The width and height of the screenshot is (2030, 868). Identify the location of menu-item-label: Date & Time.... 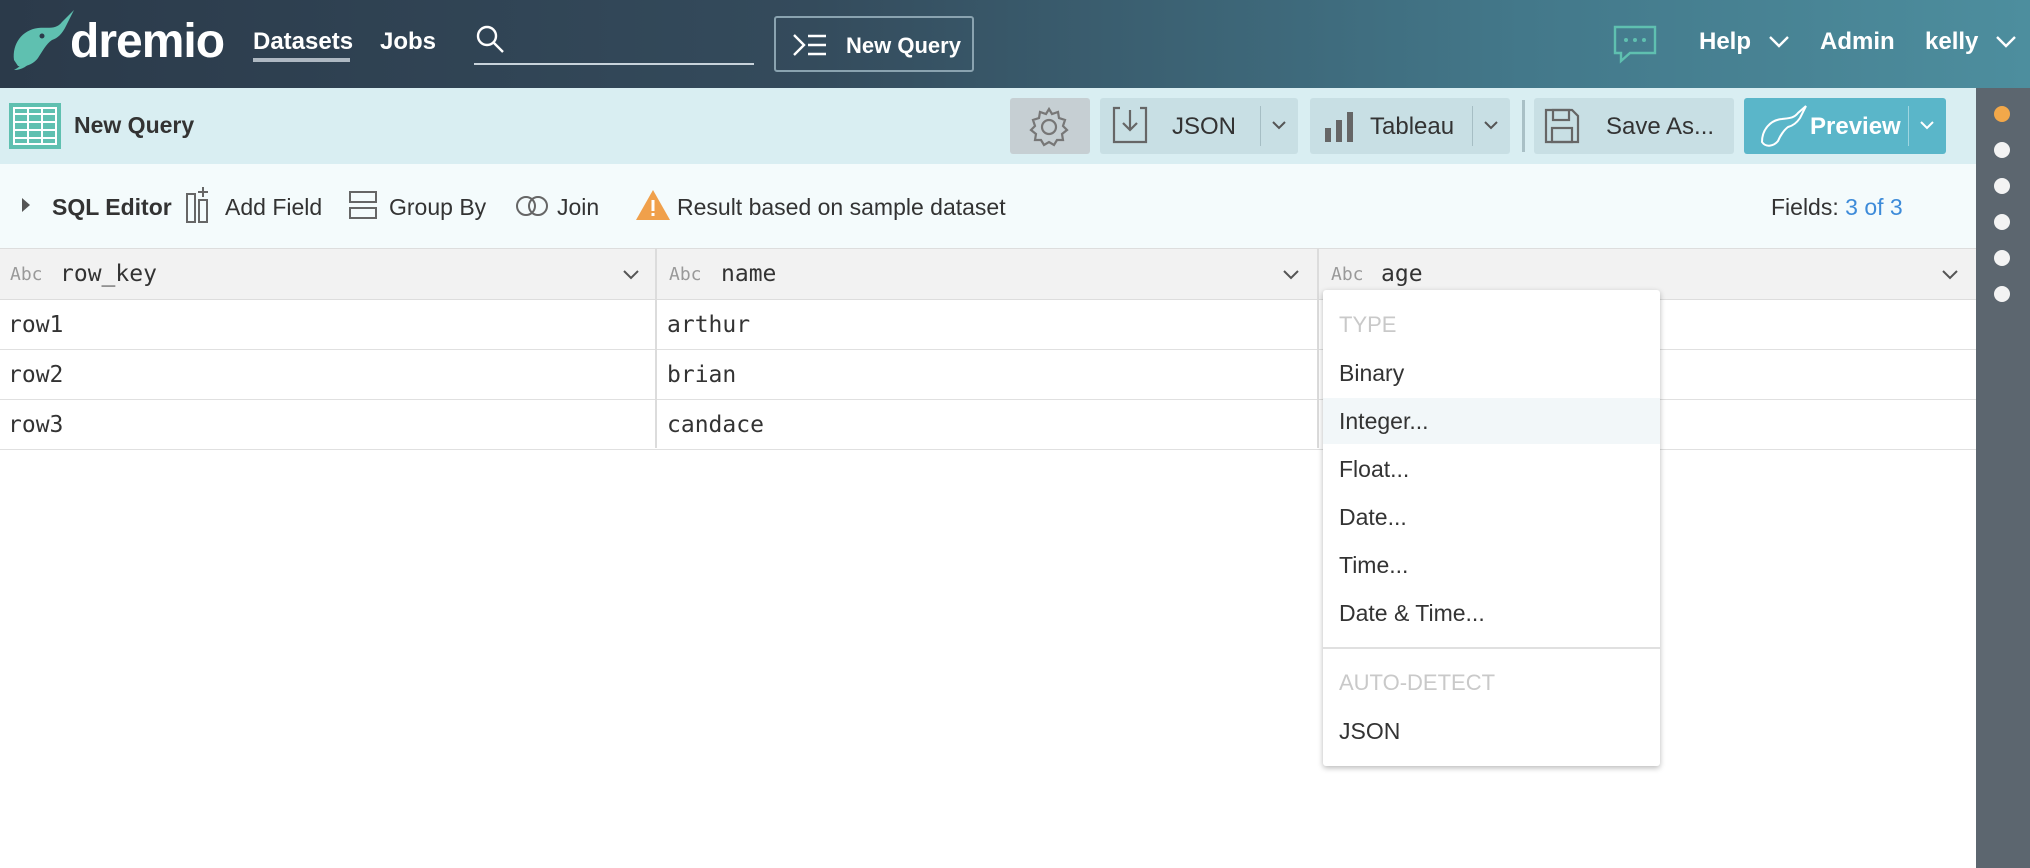
(1412, 613).